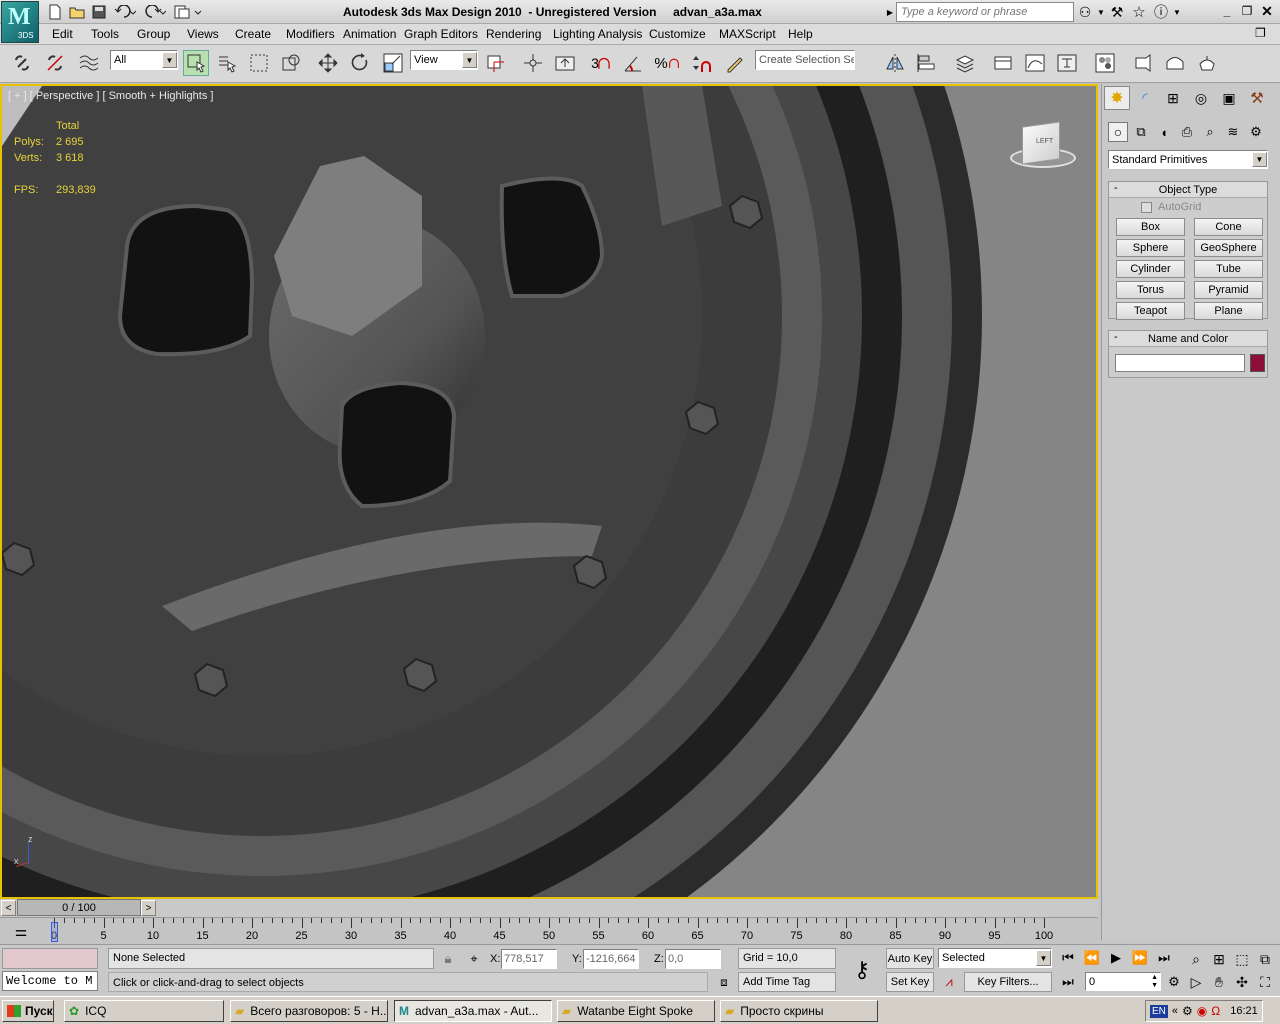  I want to click on select-manipulate-icon, so click(533, 63).